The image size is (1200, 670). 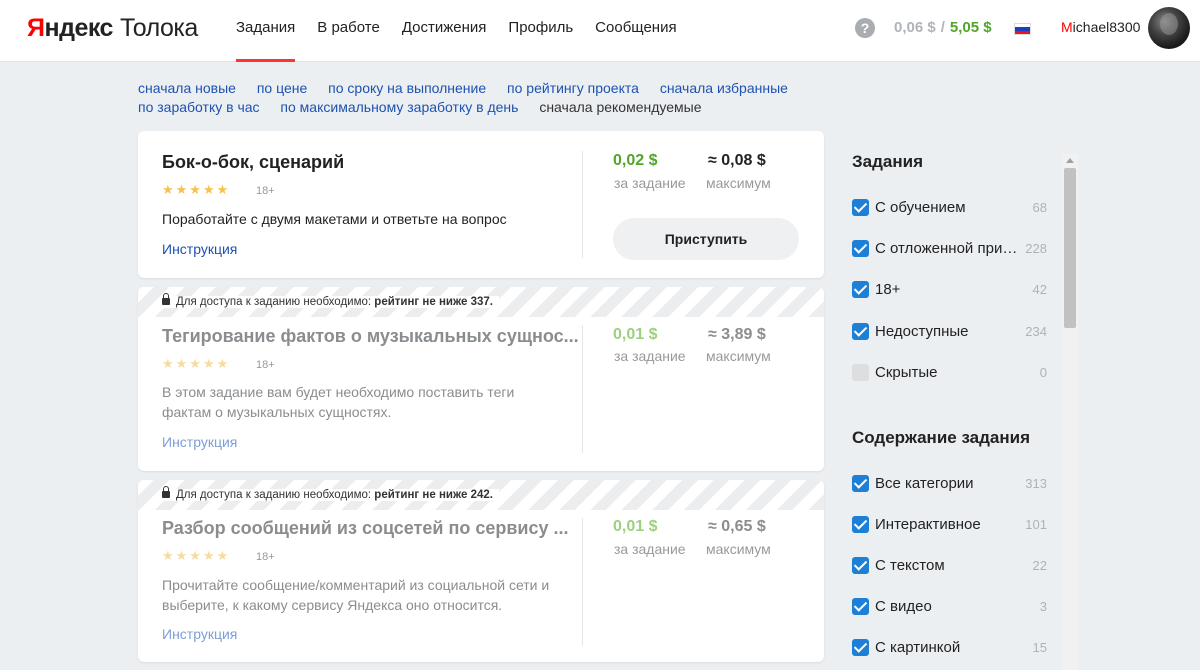 What do you see at coordinates (620, 107) in the screenshot?
I see `sort-recommended-current: сначала рекомендуемые` at bounding box center [620, 107].